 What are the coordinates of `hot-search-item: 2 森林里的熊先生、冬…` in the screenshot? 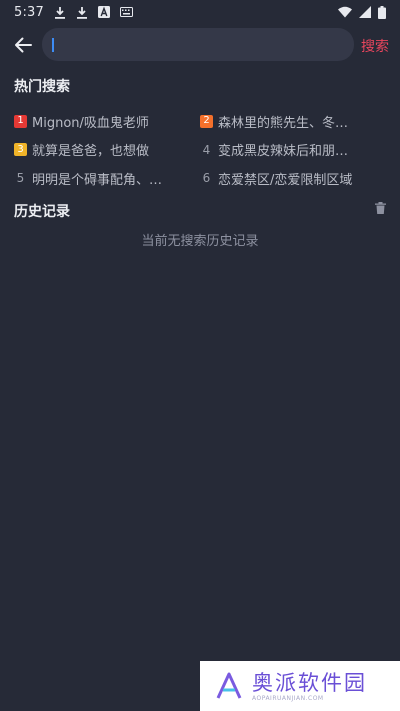 It's located at (293, 121).